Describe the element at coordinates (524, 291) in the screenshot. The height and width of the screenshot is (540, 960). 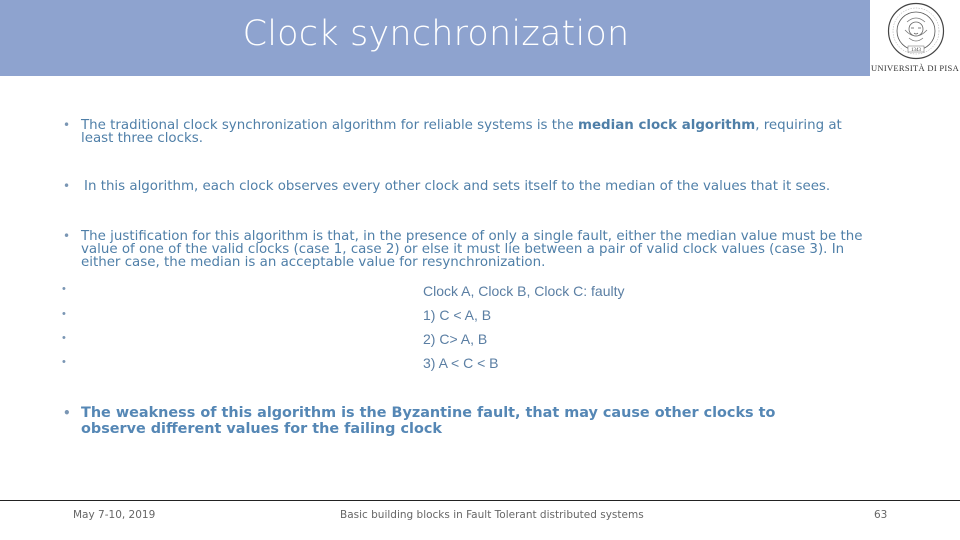
I see `case-header: Clock A, Clock B, Clock C: faulty` at that location.